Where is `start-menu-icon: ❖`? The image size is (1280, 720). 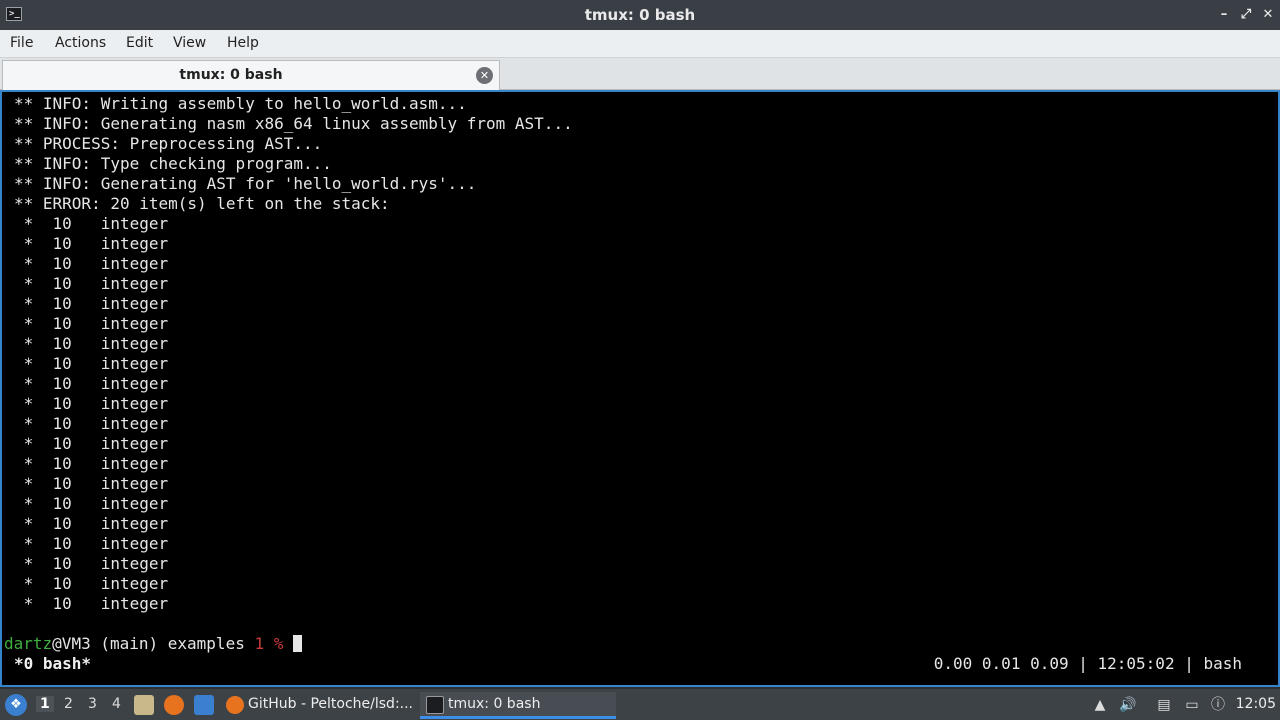
start-menu-icon: ❖ is located at coordinates (16, 705).